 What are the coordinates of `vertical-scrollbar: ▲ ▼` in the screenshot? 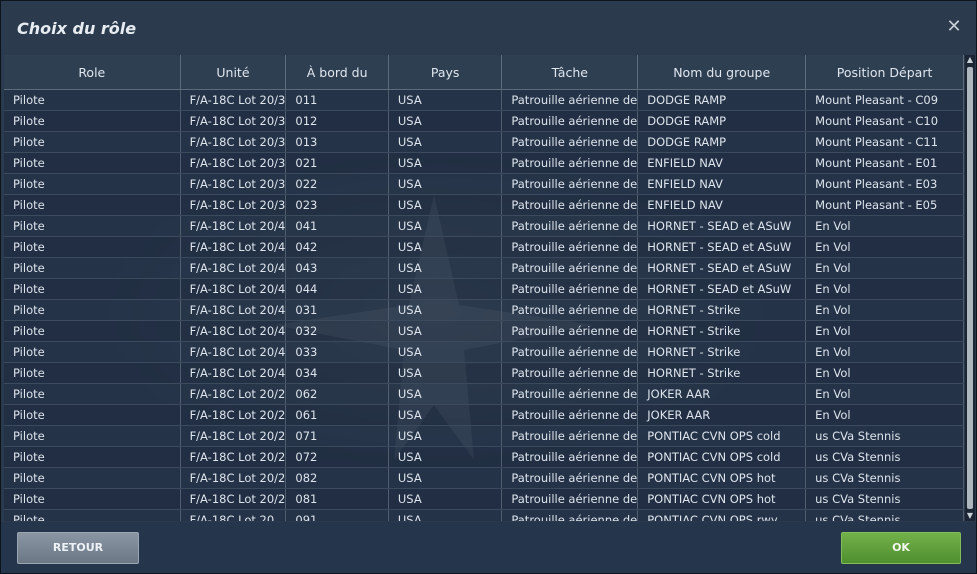 It's located at (970, 288).